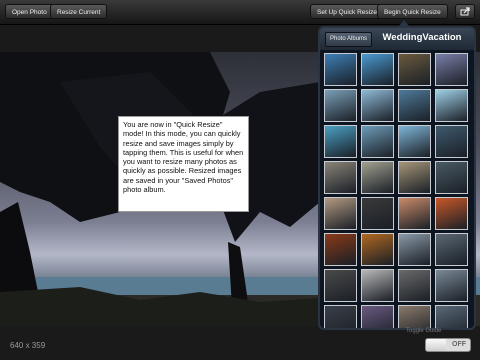  What do you see at coordinates (422, 37) in the screenshot?
I see `album-title: WeddingVacation` at bounding box center [422, 37].